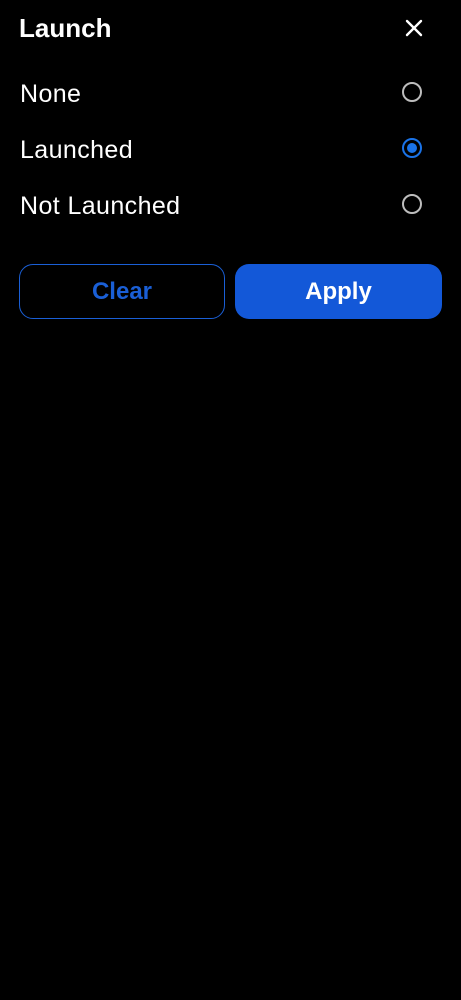 This screenshot has width=461, height=1000. What do you see at coordinates (230, 206) in the screenshot?
I see `option-not-launched: Not Launched` at bounding box center [230, 206].